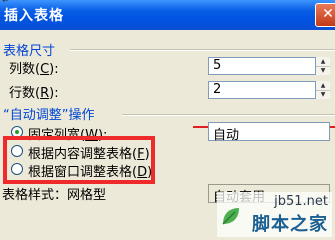 This screenshot has height=240, width=335. Describe the element at coordinates (79, 160) in the screenshot. I see `red-highlight-box` at that location.